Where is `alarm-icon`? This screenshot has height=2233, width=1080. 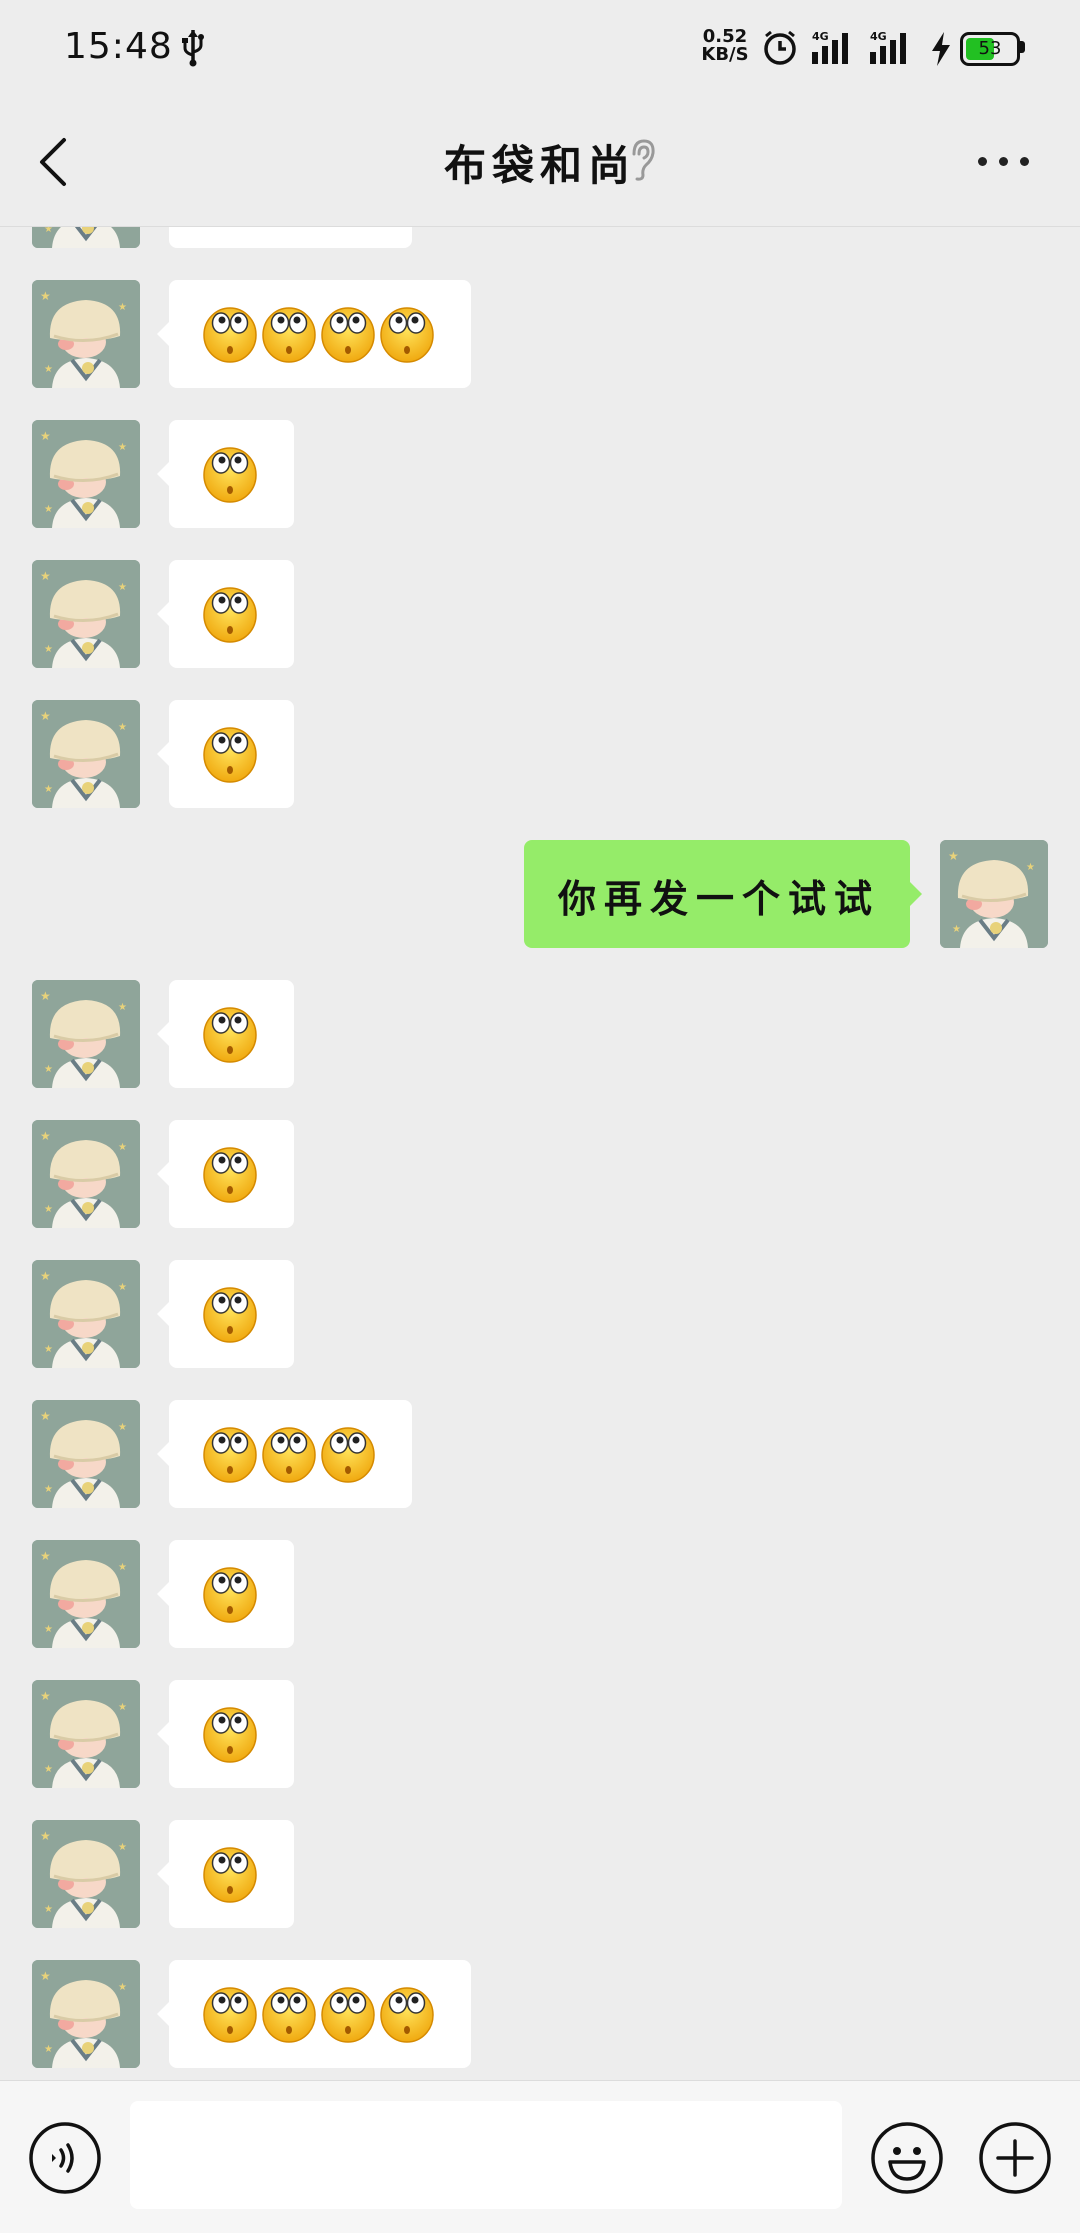
alarm-icon is located at coordinates (780, 47).